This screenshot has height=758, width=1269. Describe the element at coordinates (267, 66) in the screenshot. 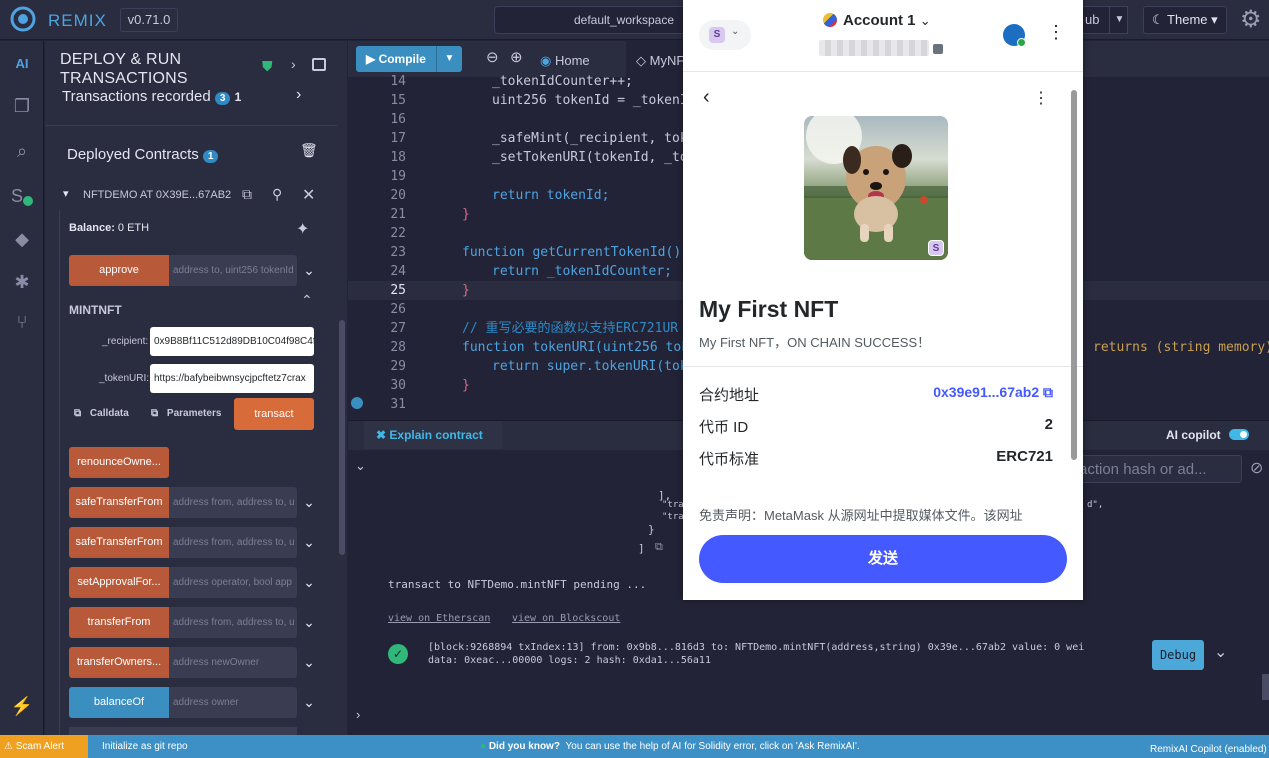

I see `shield-icon: ⛊` at that location.